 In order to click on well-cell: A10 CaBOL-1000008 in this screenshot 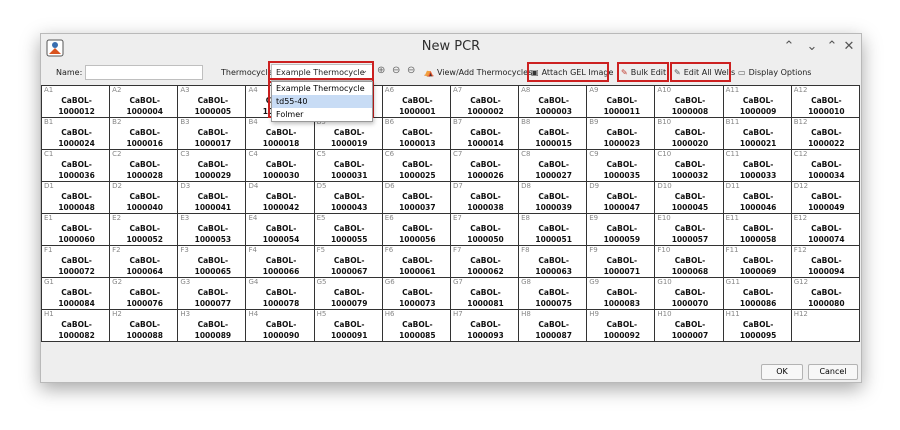, I will do `click(689, 101)`.